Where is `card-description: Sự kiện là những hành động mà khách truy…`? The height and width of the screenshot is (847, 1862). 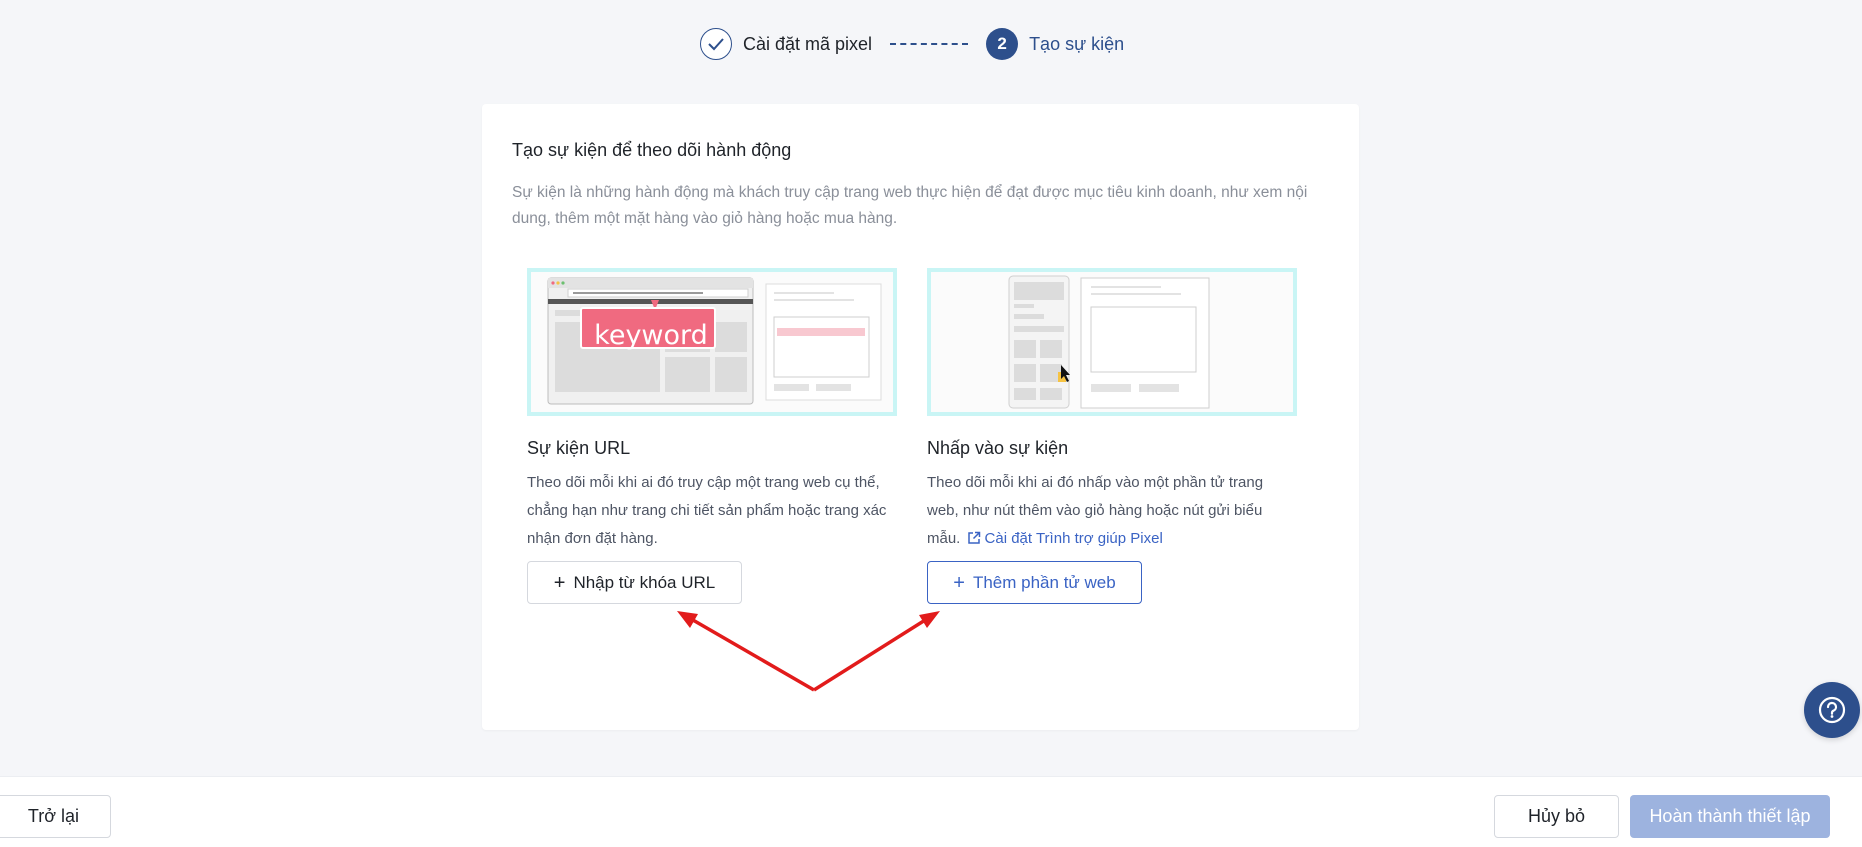 card-description: Sự kiện là những hành động mà khách truy… is located at coordinates (910, 205).